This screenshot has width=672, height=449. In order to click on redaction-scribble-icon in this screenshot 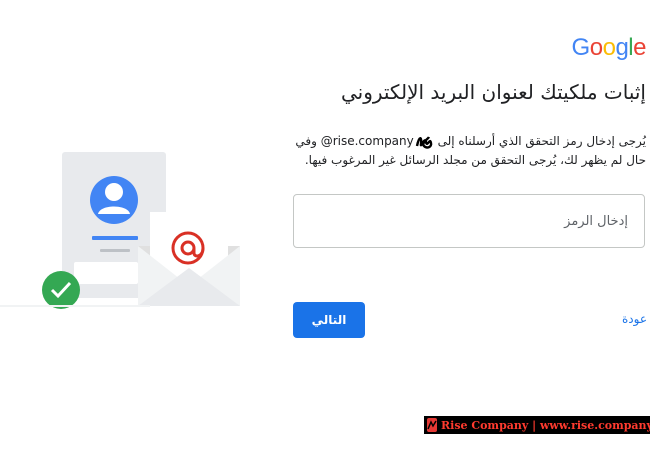, I will do `click(424, 142)`.